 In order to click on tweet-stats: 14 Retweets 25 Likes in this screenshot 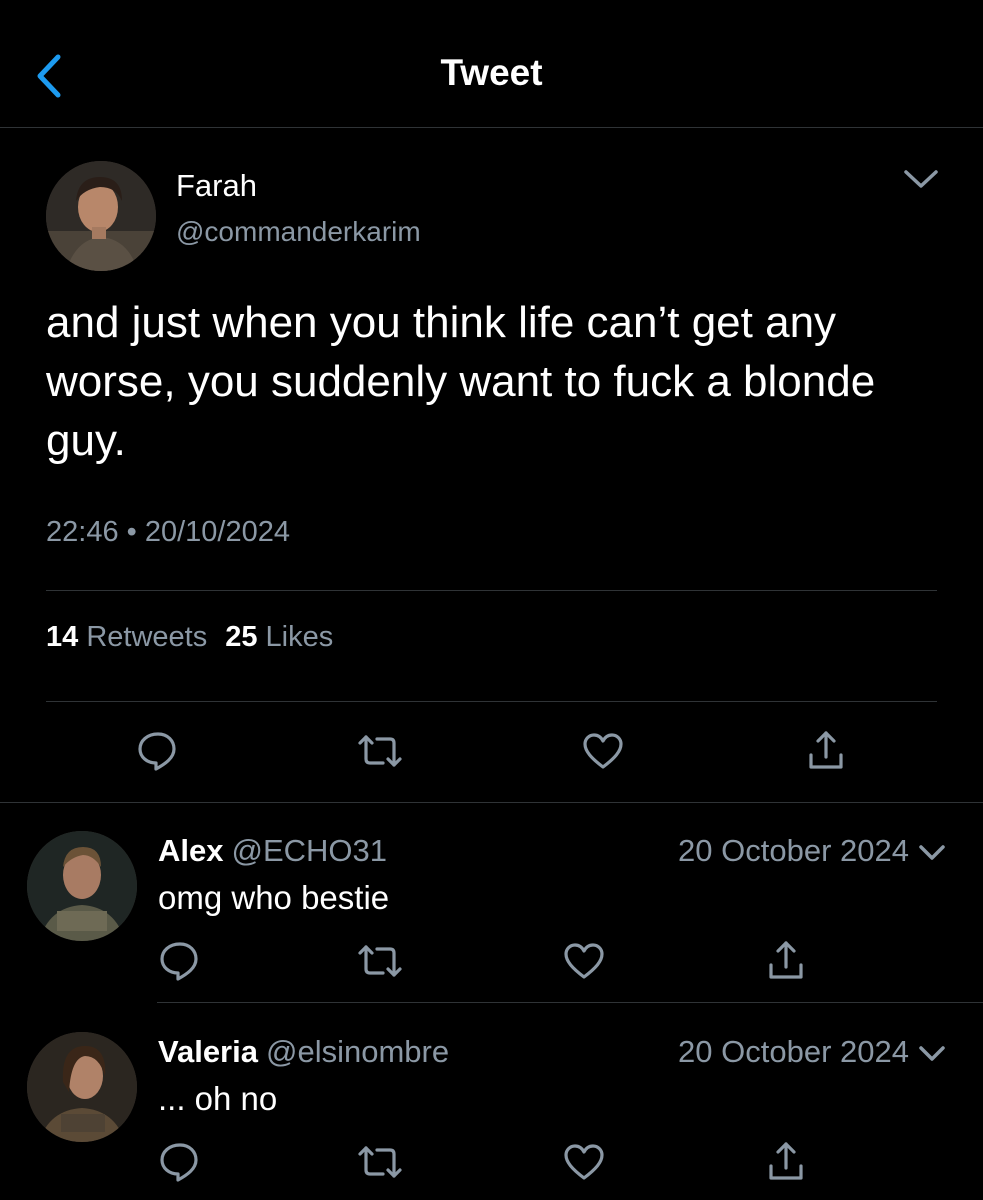, I will do `click(189, 637)`.